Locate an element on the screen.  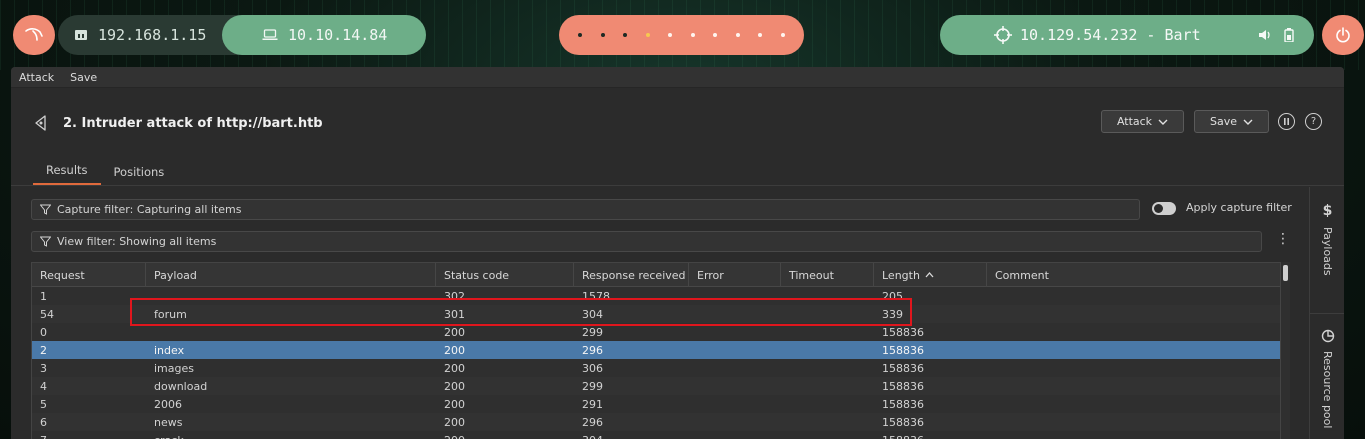
column-header-length-label: Length is located at coordinates (901, 275).